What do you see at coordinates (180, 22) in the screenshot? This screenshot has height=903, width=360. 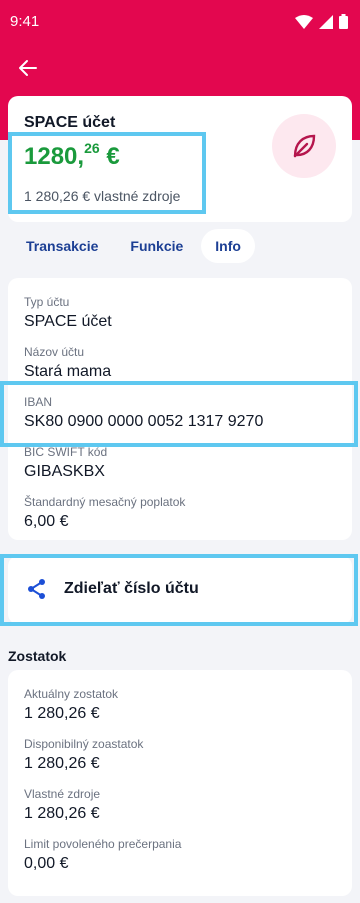 I see `status-bar: 9:41` at bounding box center [180, 22].